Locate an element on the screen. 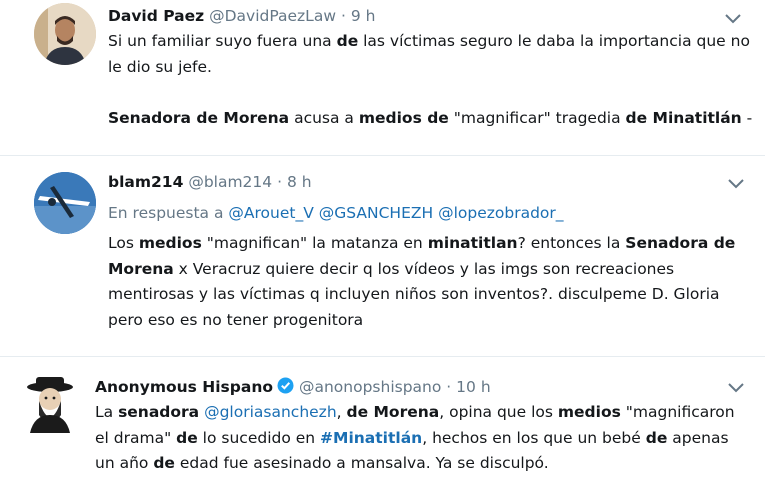  highlighted-text: de Minatitlán is located at coordinates (683, 117).